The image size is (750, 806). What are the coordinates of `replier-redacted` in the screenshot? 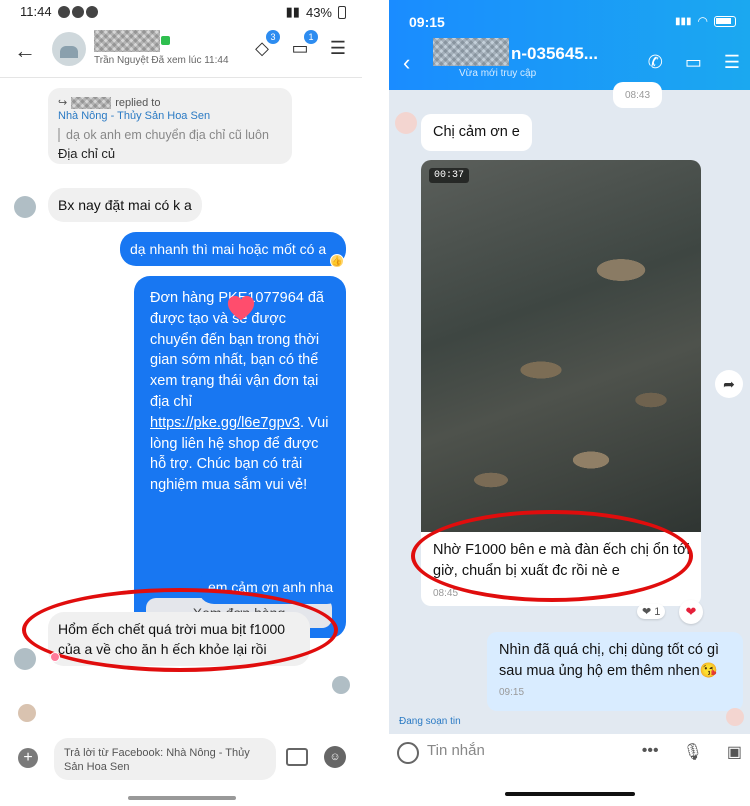 It's located at (91, 102).